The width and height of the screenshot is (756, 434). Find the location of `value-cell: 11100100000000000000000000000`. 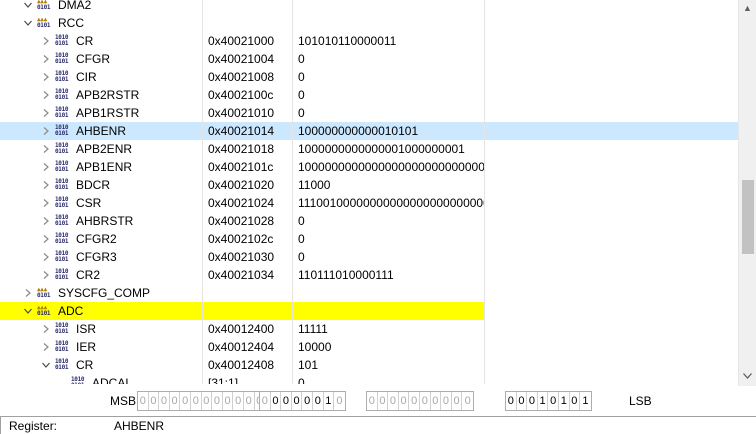

value-cell: 11100100000000000000000000000 is located at coordinates (389, 203).